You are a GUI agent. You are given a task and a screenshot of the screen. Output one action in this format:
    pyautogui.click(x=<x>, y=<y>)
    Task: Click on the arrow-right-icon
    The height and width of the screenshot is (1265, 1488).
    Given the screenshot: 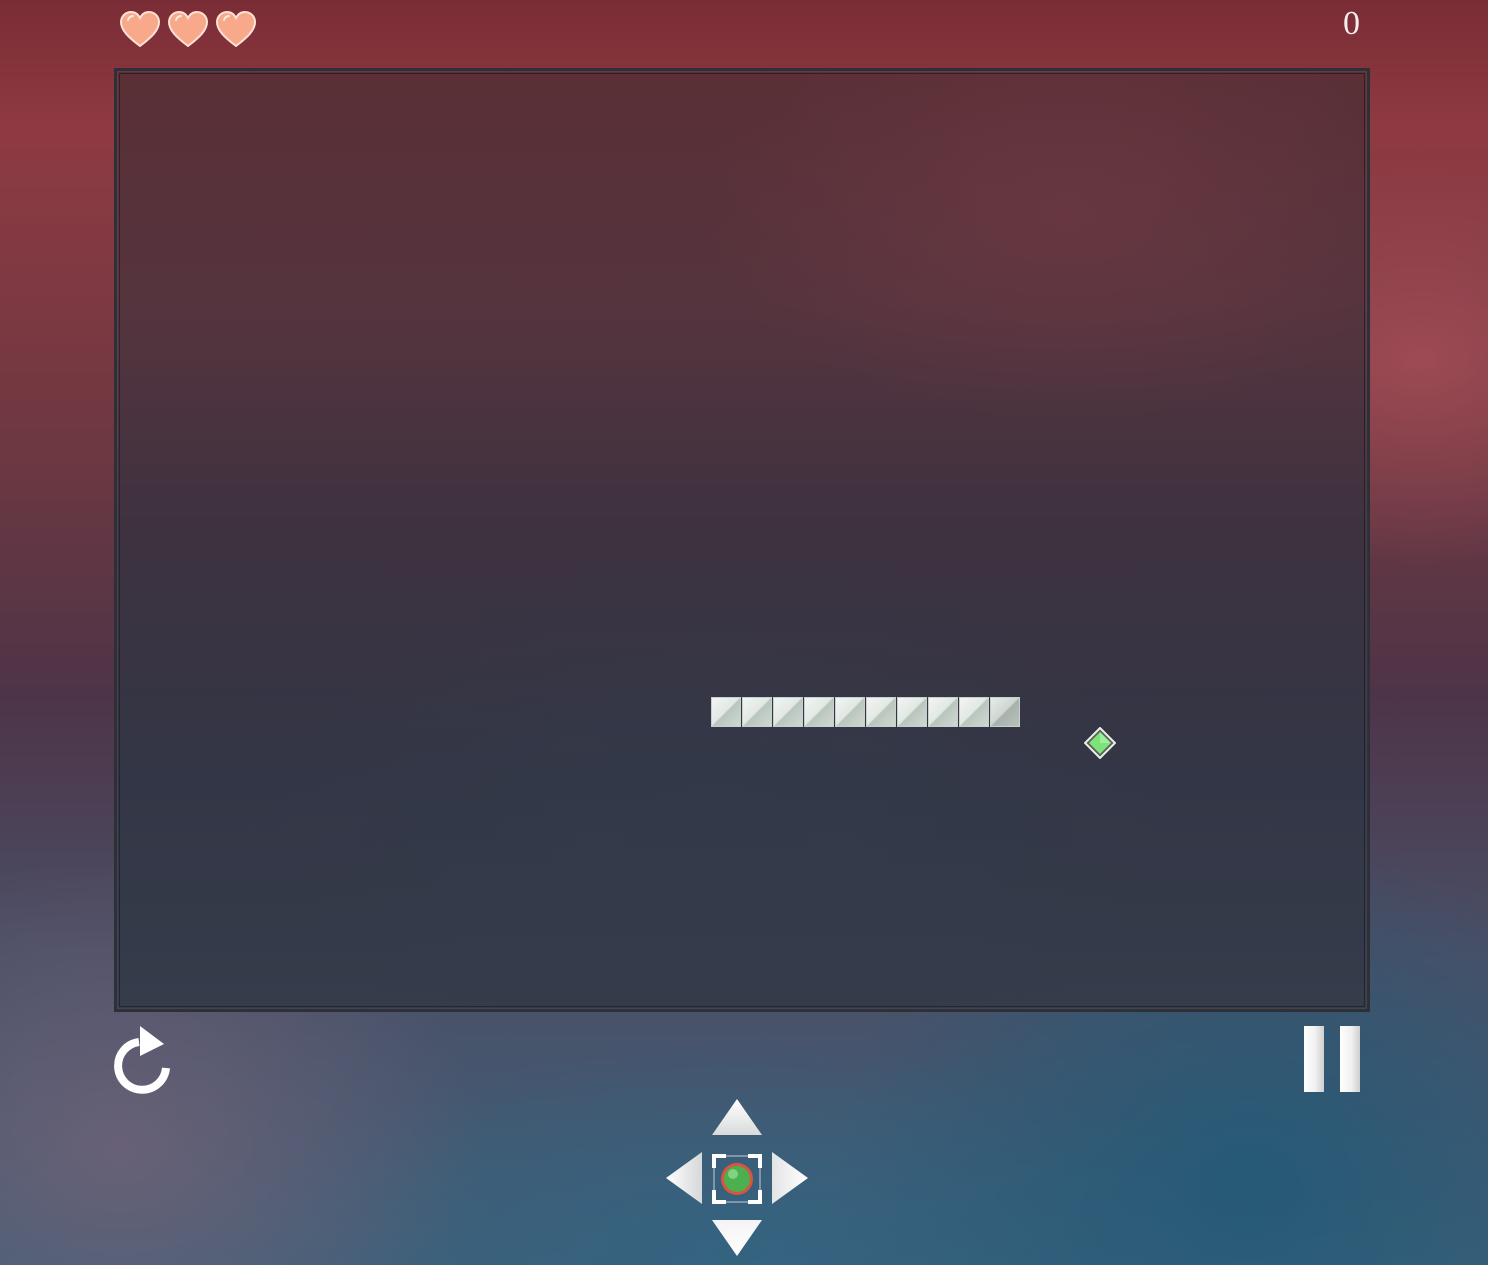 What is the action you would take?
    pyautogui.click(x=790, y=1178)
    